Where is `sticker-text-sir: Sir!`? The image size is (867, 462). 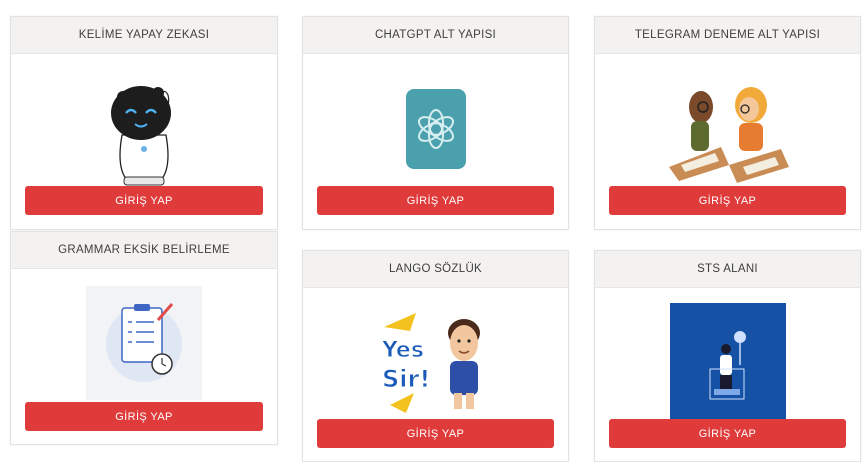 sticker-text-sir: Sir! is located at coordinates (406, 379).